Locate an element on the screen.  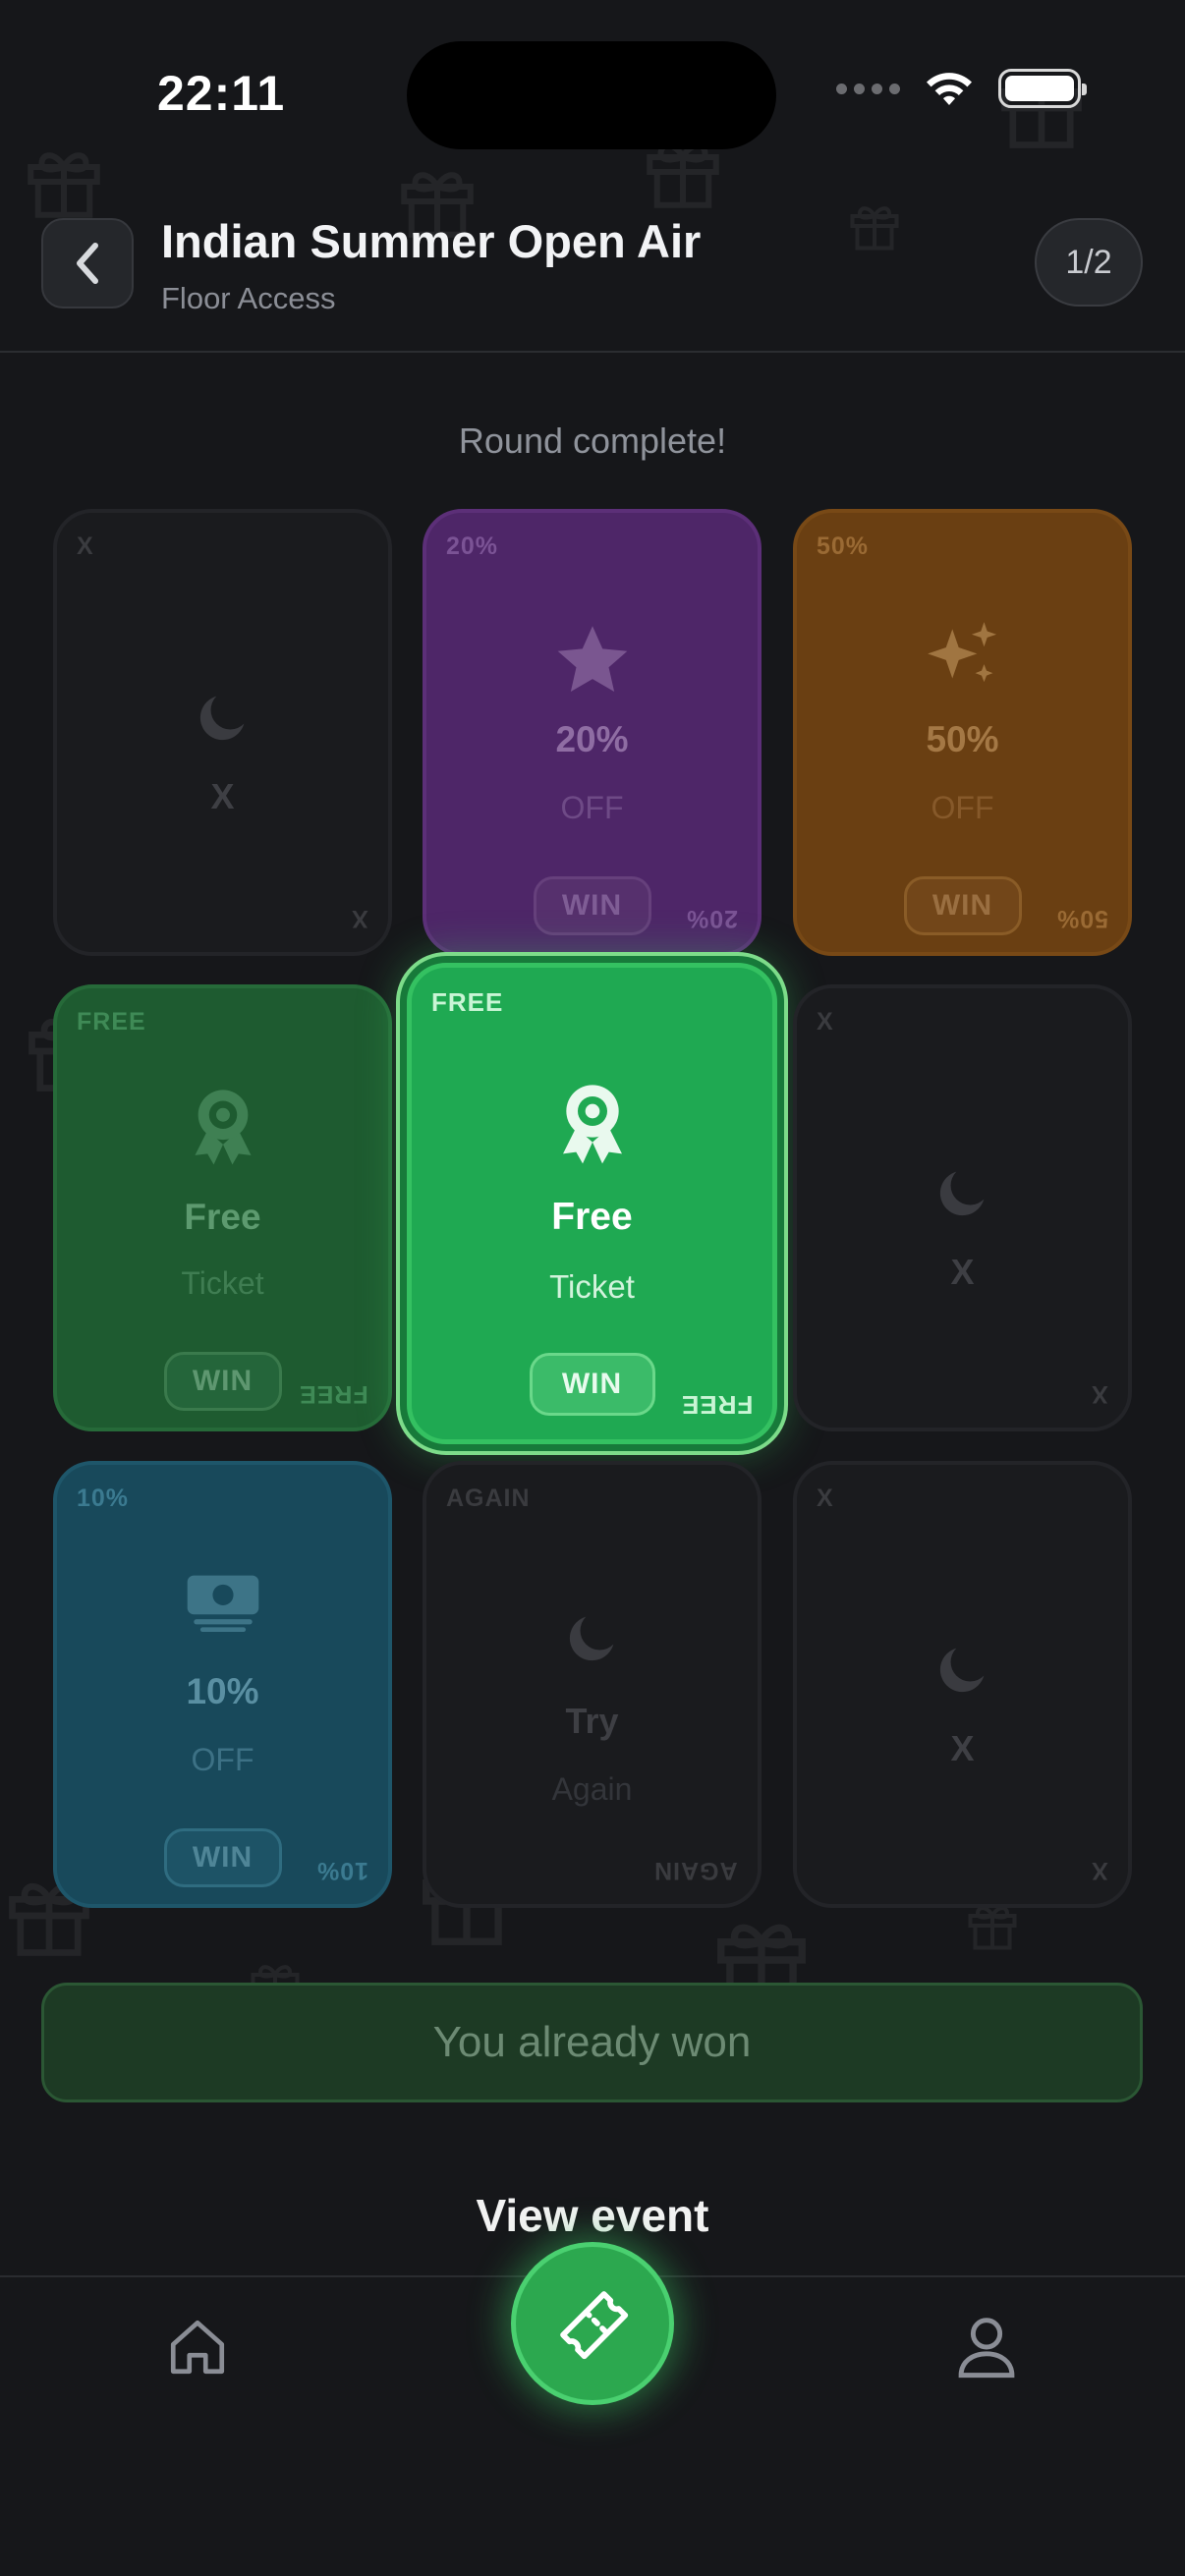
star-icon is located at coordinates (592, 660).